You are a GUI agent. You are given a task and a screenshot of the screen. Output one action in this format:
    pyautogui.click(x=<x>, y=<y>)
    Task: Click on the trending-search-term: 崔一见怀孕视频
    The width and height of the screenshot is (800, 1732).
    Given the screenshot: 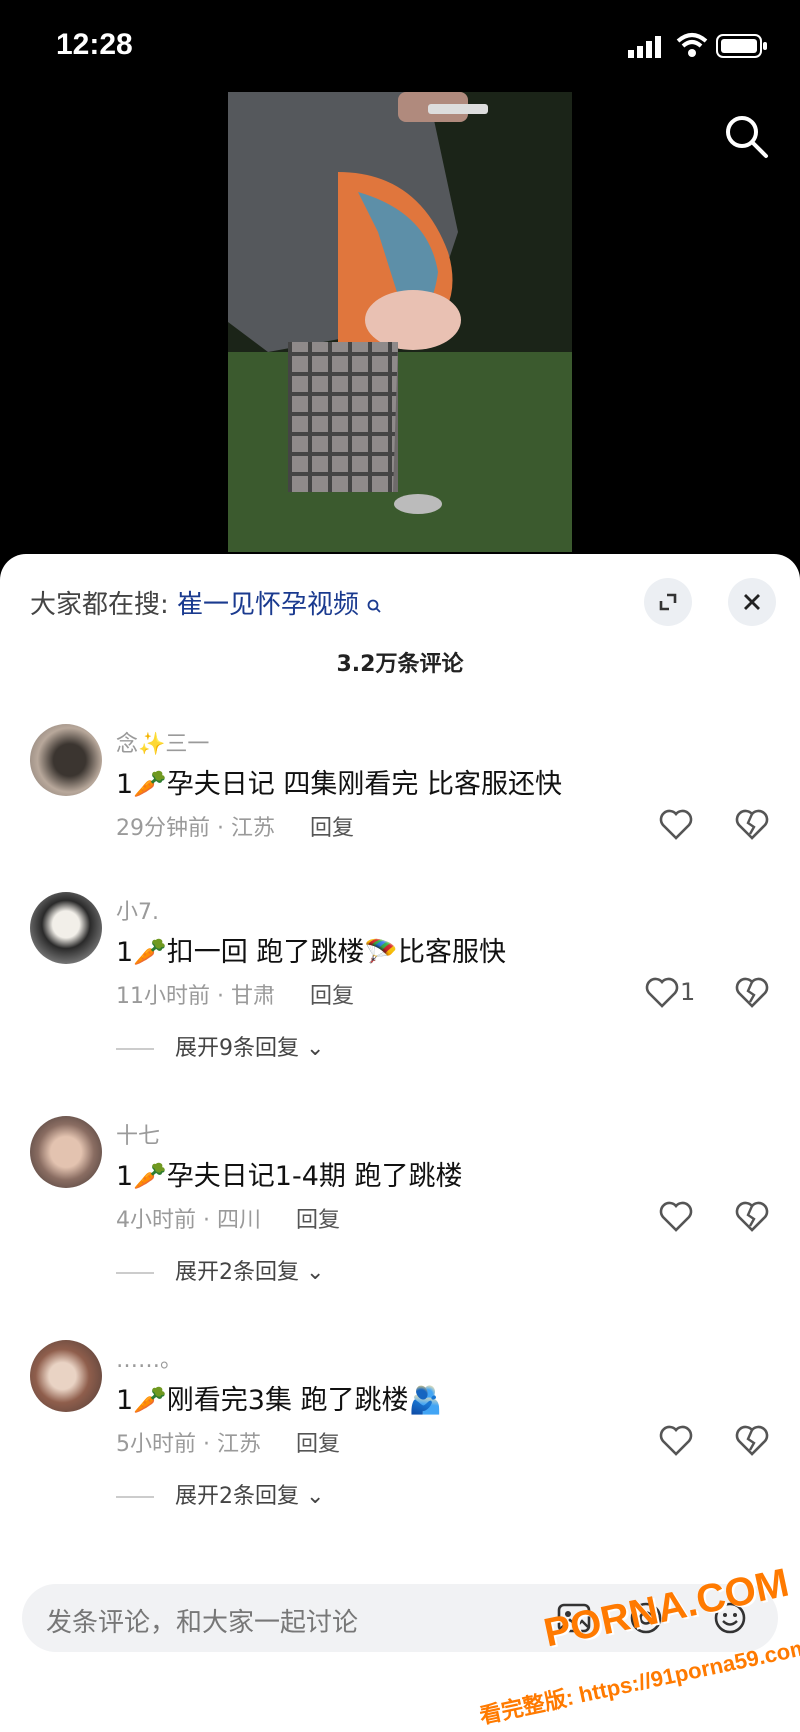 What is the action you would take?
    pyautogui.click(x=268, y=605)
    